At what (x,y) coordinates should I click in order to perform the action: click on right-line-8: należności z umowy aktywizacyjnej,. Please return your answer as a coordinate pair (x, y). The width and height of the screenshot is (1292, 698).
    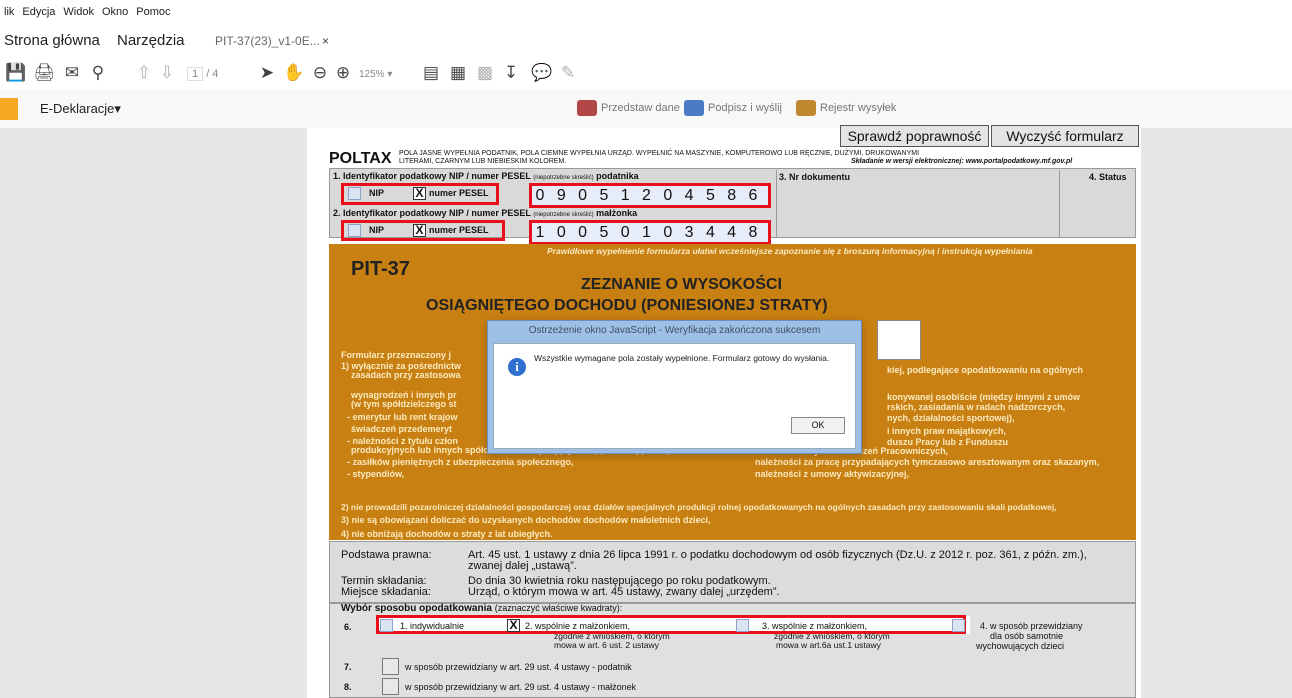
    Looking at the image, I should click on (832, 474).